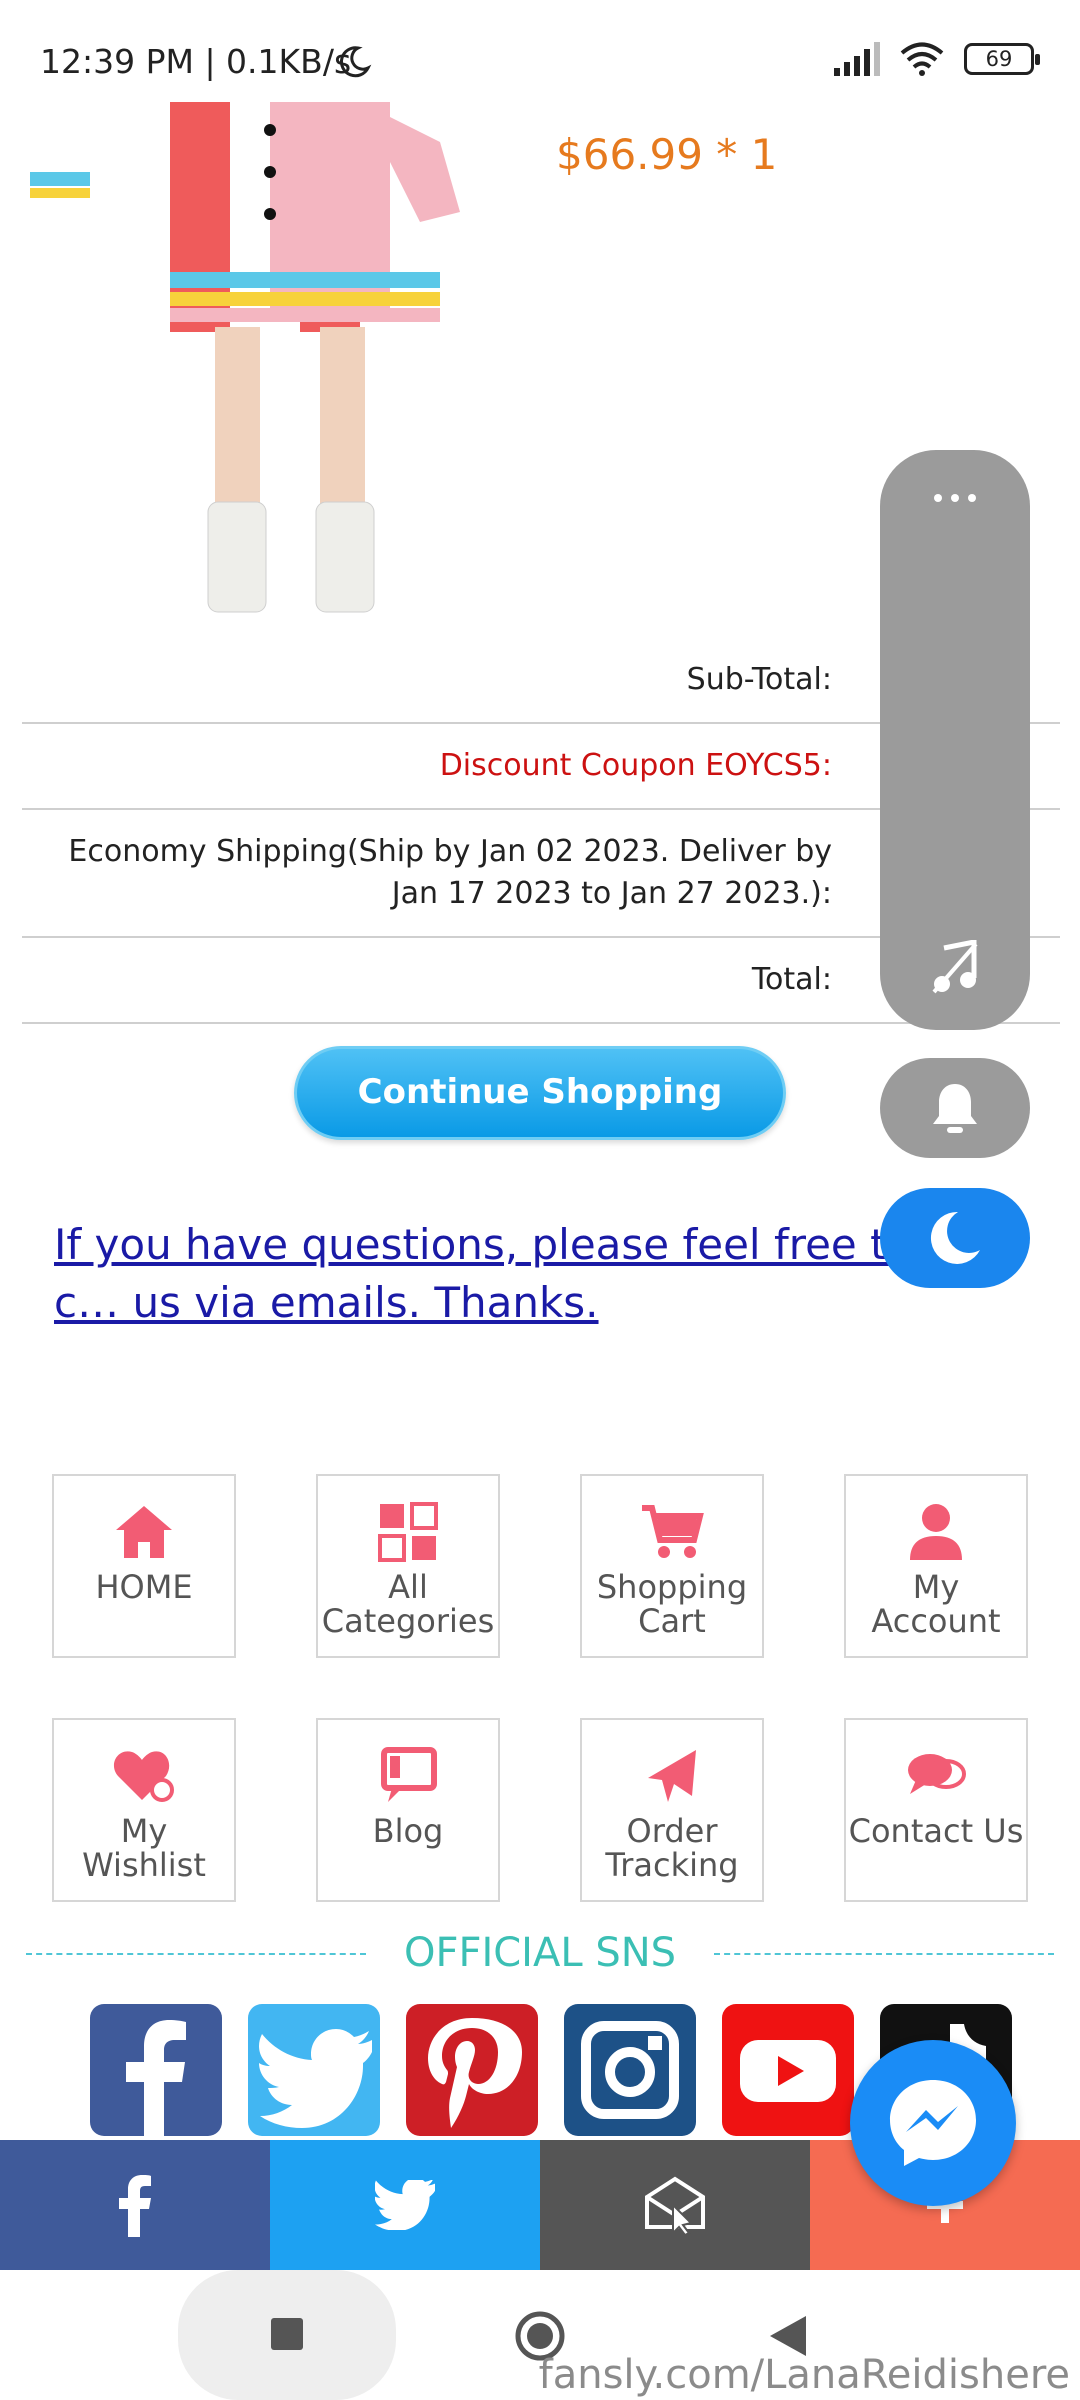 The width and height of the screenshot is (1080, 2400). Describe the element at coordinates (791, 979) in the screenshot. I see `total-label: Total:` at that location.